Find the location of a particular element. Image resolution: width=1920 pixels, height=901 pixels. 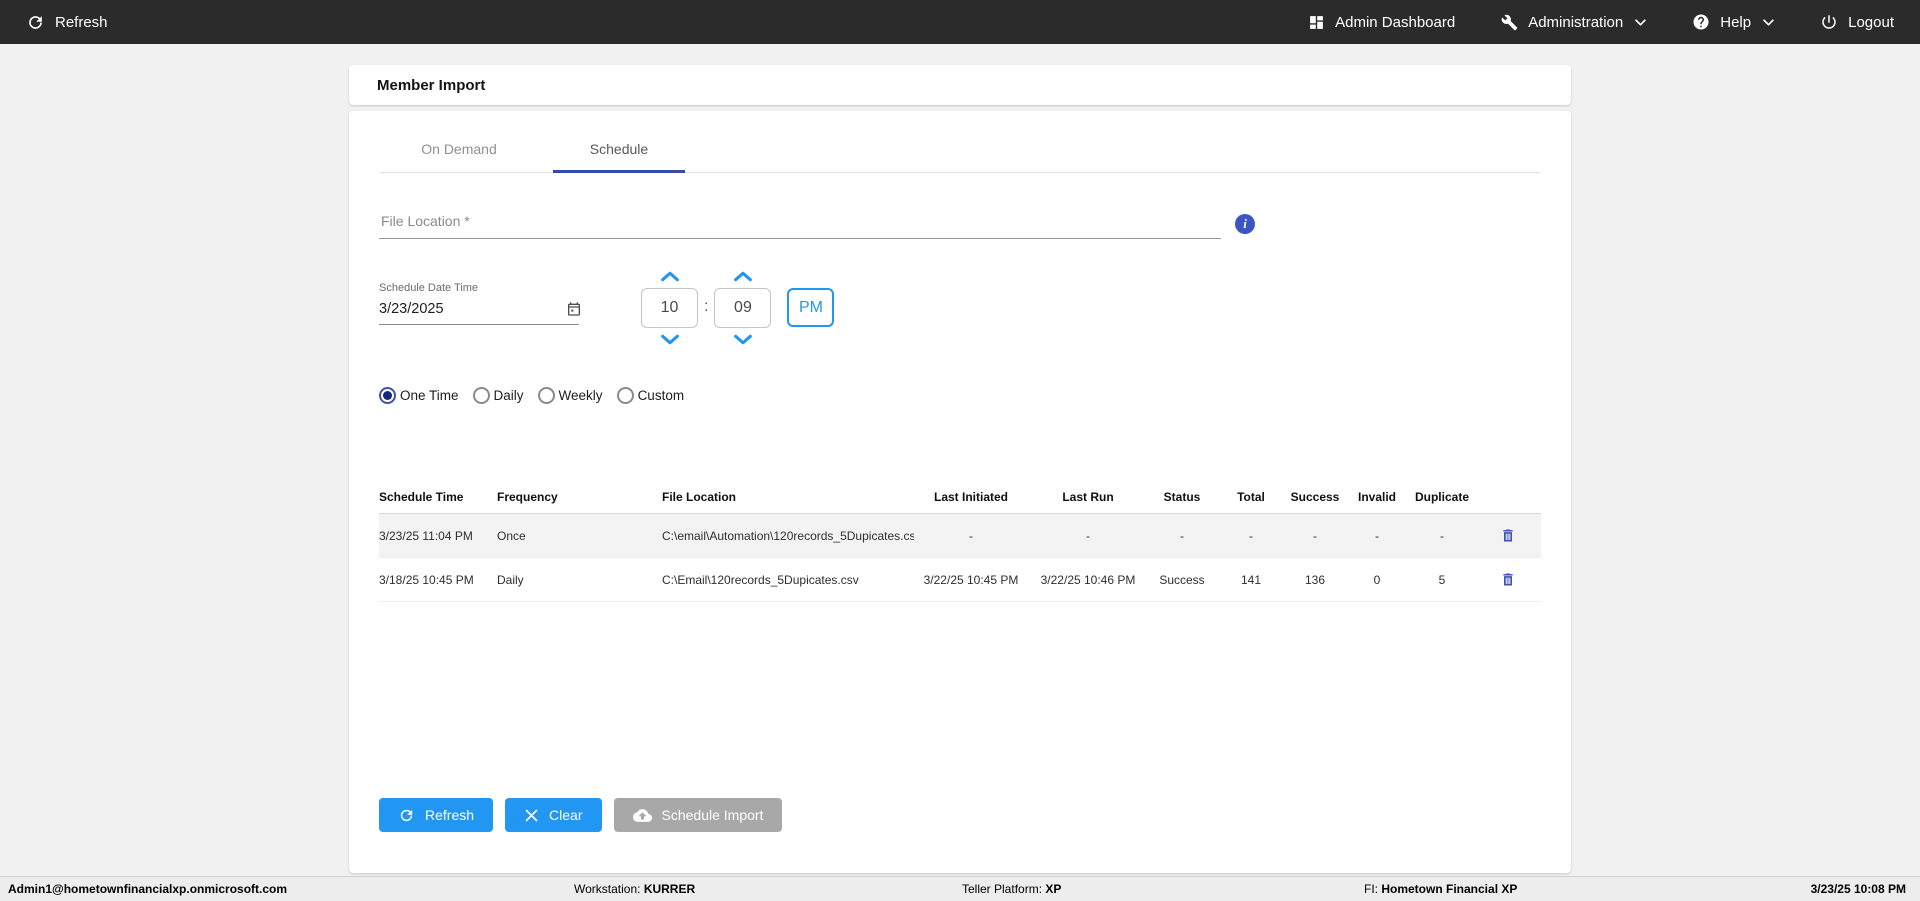

cell-last-initiated: - is located at coordinates (971, 535).